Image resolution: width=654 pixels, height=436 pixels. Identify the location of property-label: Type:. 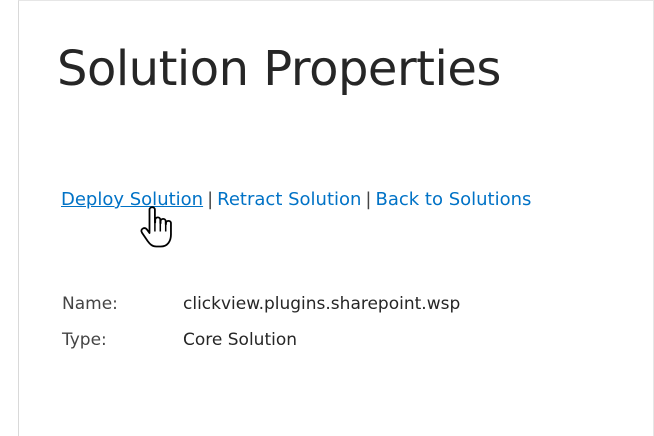
(84, 340).